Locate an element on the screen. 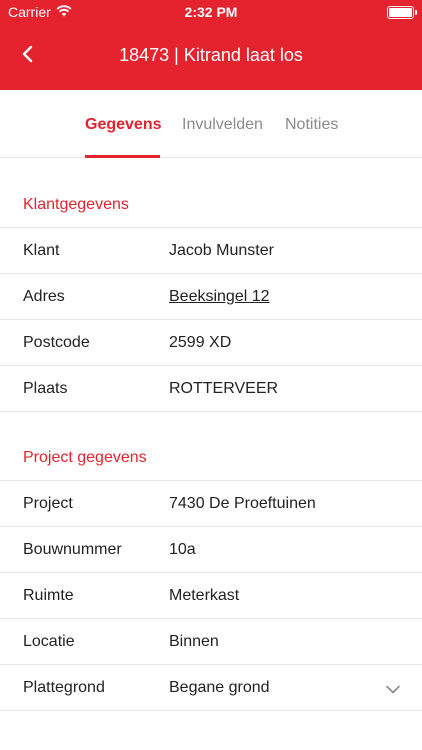 Image resolution: width=422 pixels, height=750 pixels. detail-row-adres: Adres Beeksingel 12 is located at coordinates (211, 296).